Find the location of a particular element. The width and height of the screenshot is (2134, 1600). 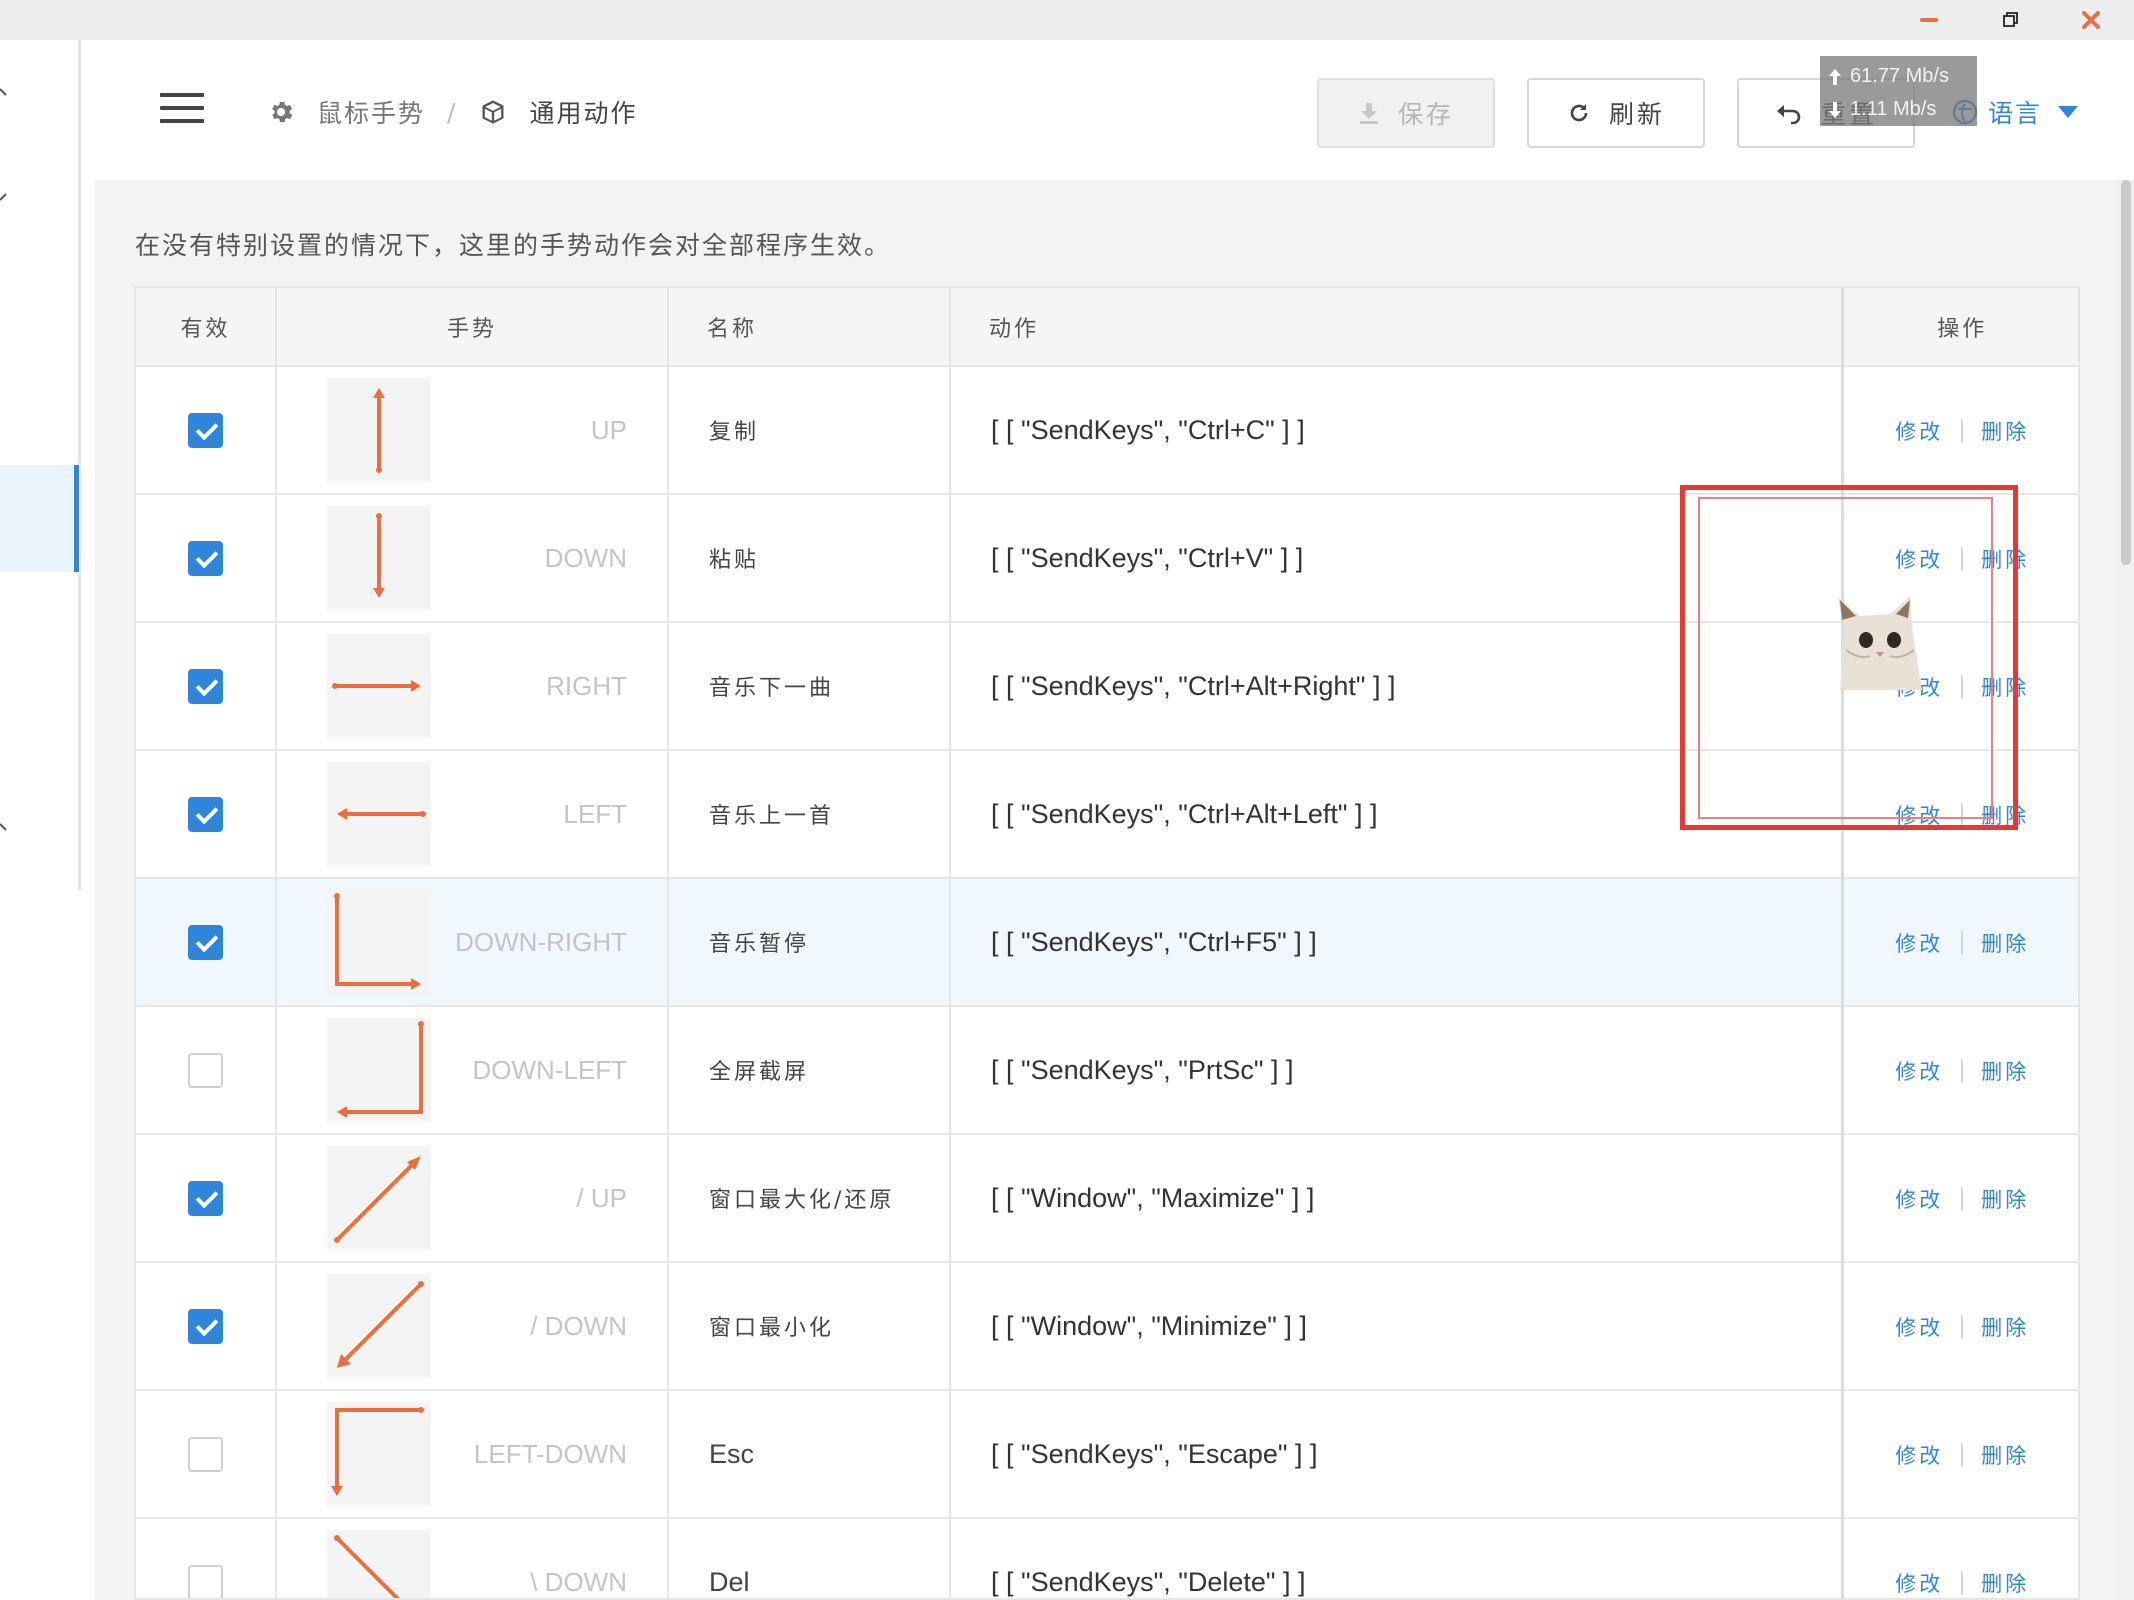

upload-arrow-icon is located at coordinates (1835, 76).